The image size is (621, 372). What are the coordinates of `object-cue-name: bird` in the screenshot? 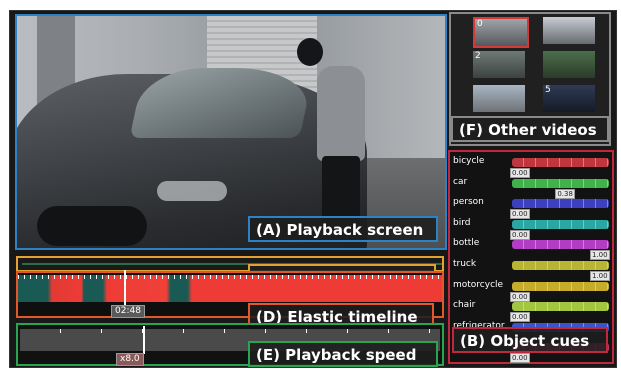 It's located at (462, 222).